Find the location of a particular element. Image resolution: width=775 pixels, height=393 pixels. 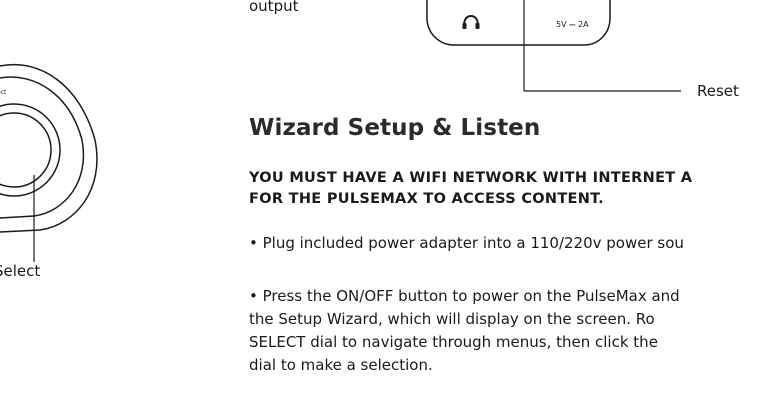

warning-line-2: FOR THE PULSEMAX TO ACCESS CONTENT. is located at coordinates (426, 199).